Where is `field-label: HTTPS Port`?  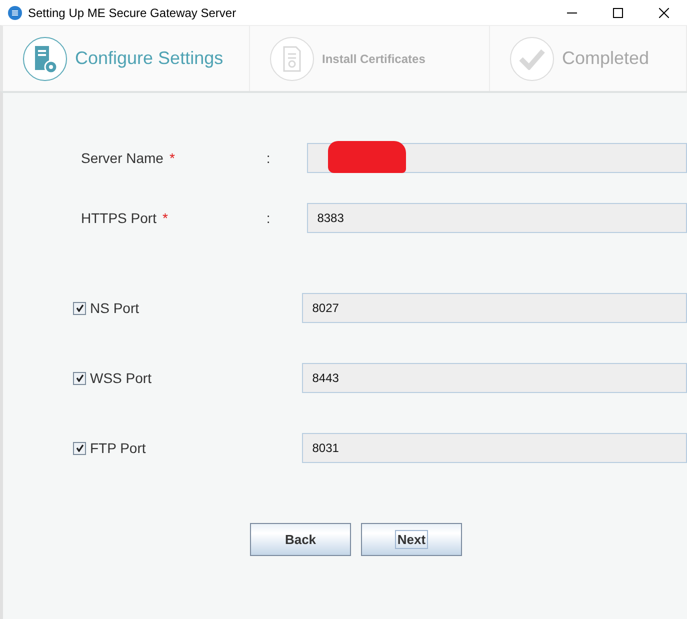
field-label: HTTPS Port is located at coordinates (118, 218).